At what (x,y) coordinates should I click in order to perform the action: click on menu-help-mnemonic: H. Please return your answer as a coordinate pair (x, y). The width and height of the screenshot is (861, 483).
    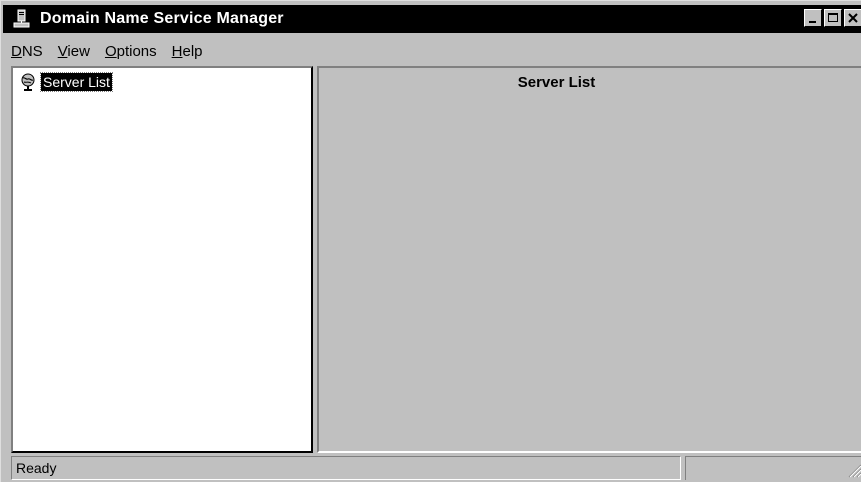
    Looking at the image, I should click on (177, 51).